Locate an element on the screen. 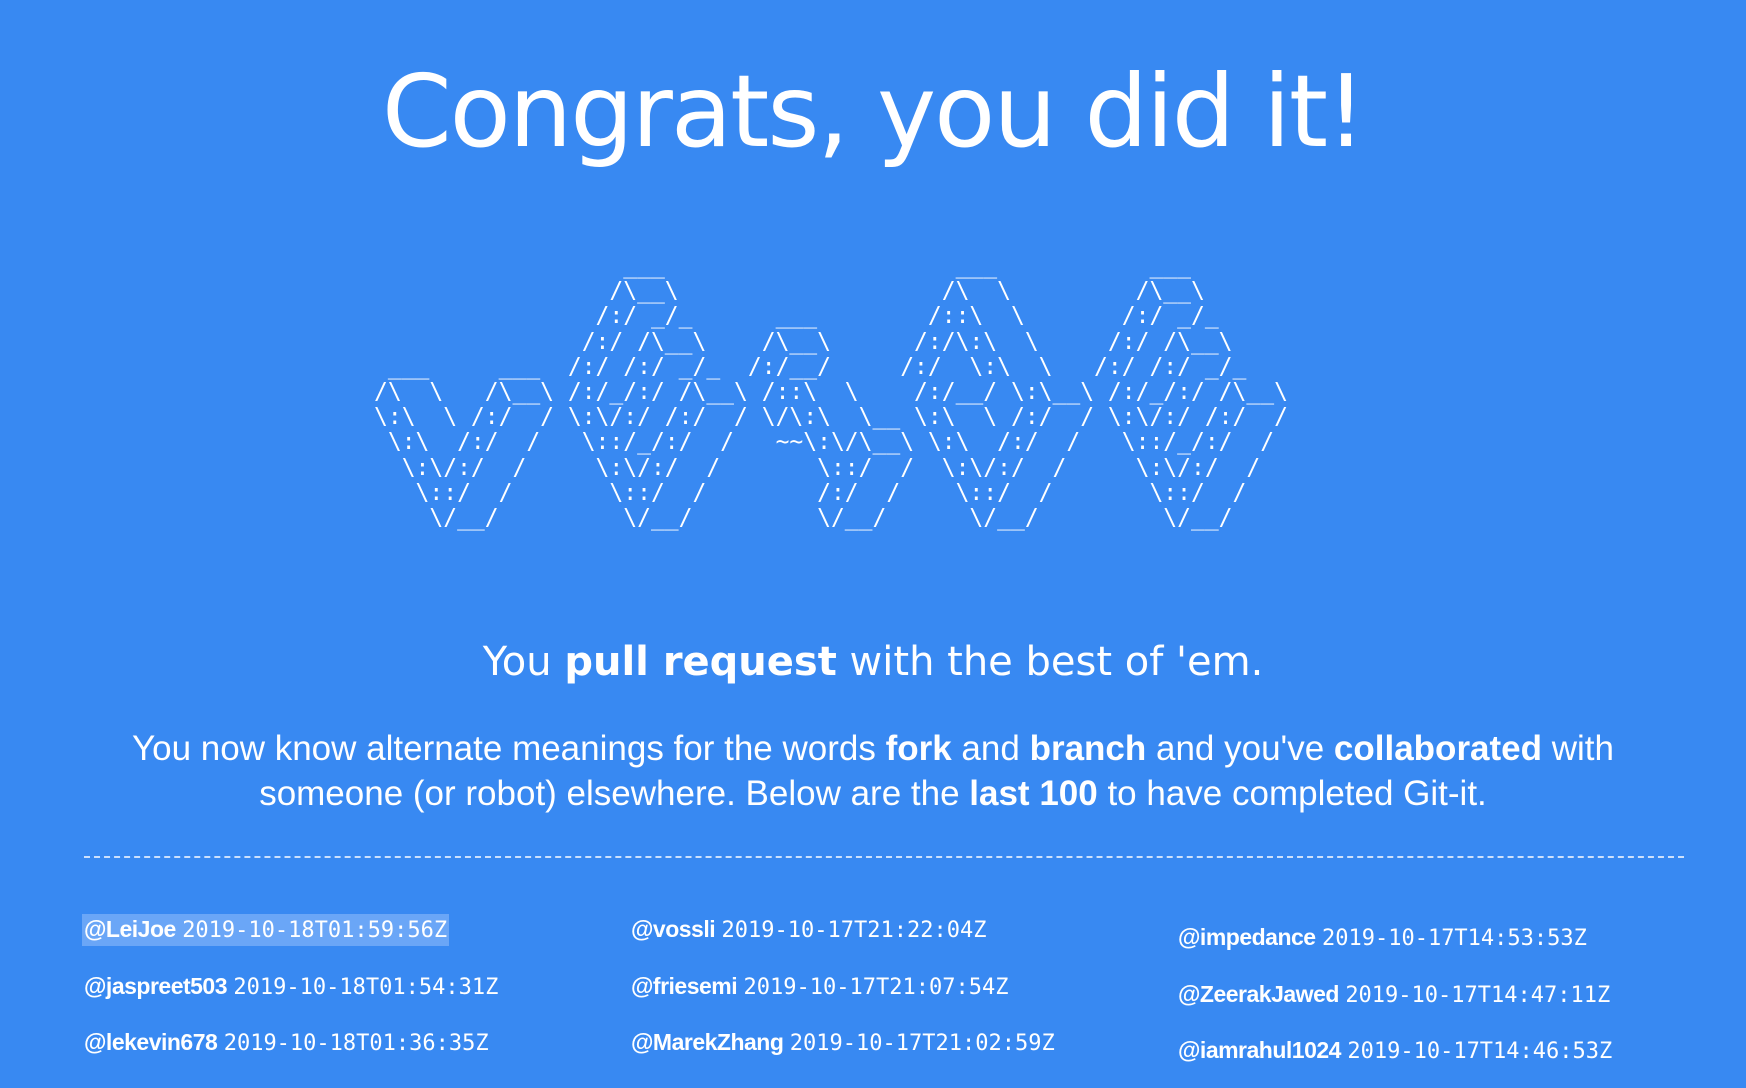  completer-timestamp: 2019-10-17T21:02:59Z is located at coordinates (922, 1043).